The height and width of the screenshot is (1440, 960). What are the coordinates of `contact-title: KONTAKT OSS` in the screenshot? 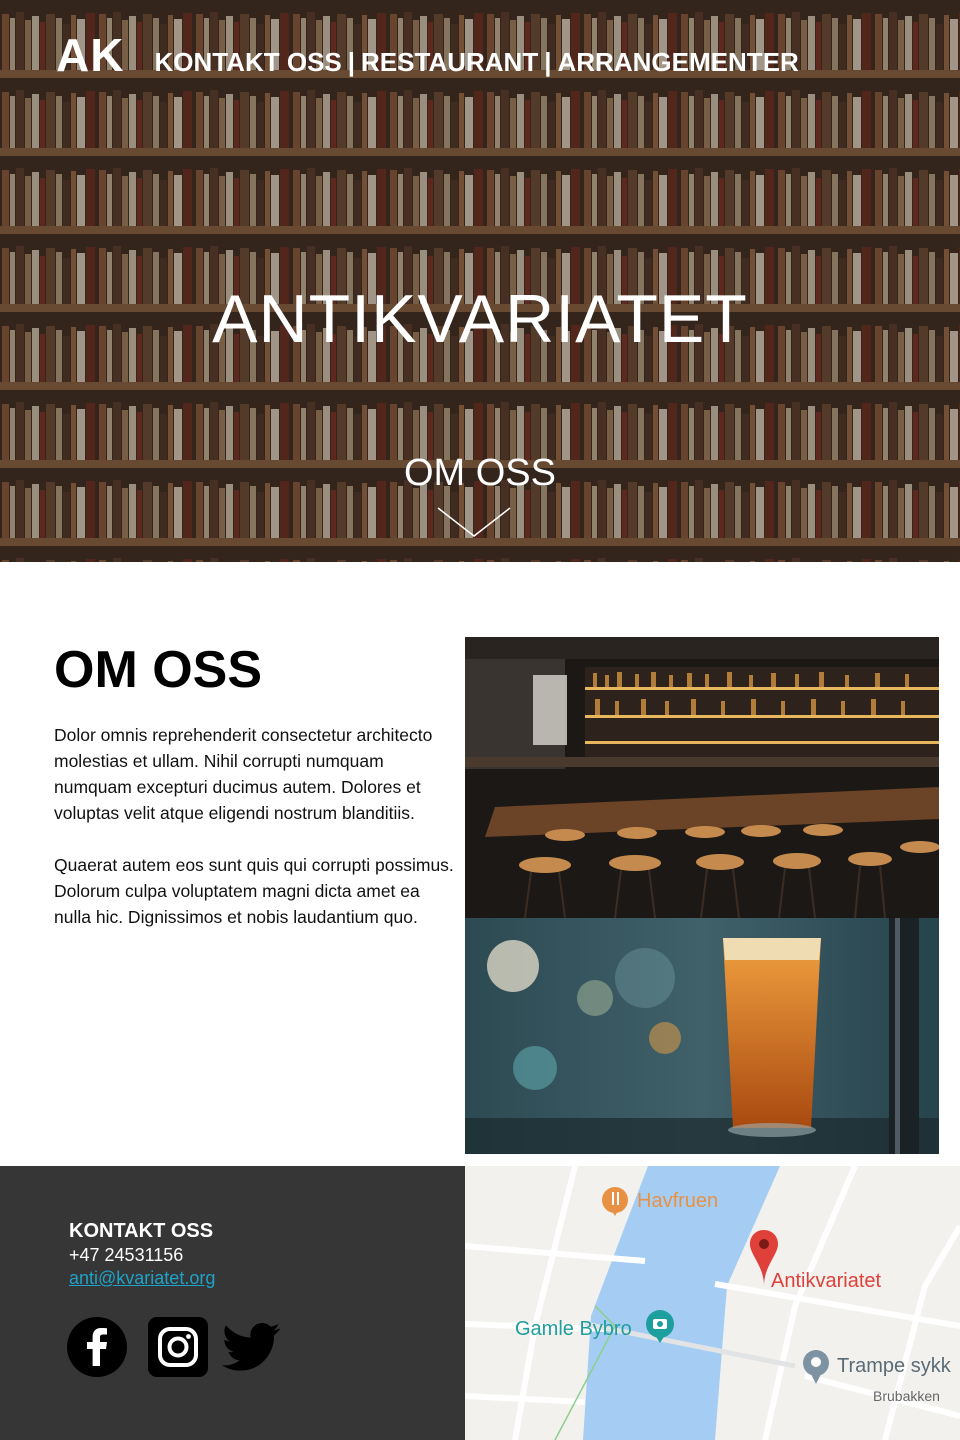 It's located at (141, 1231).